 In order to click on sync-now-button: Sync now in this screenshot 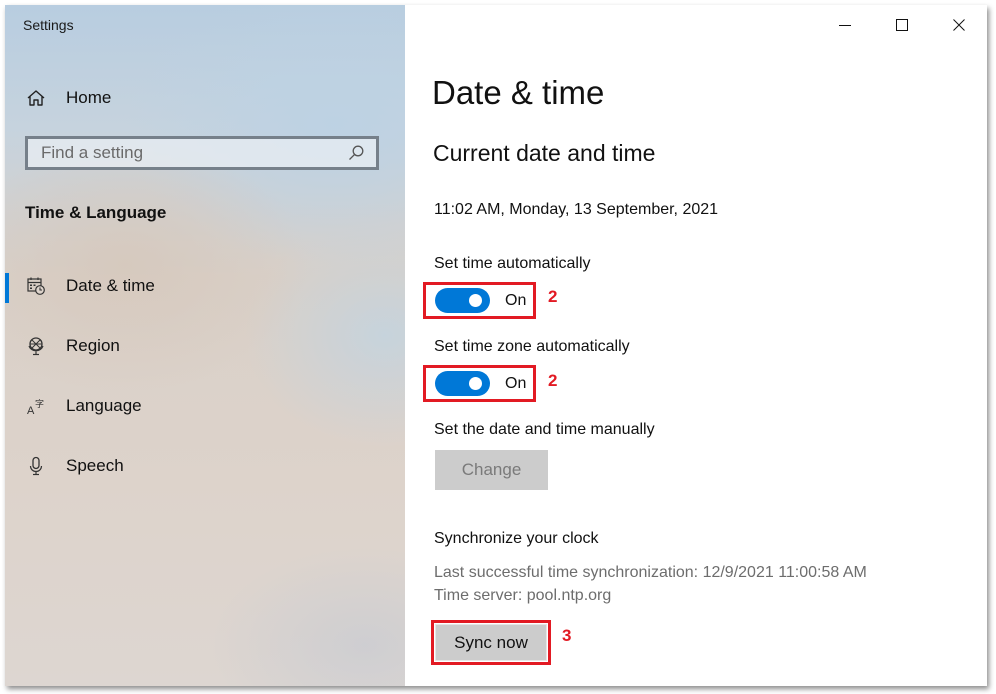, I will do `click(491, 642)`.